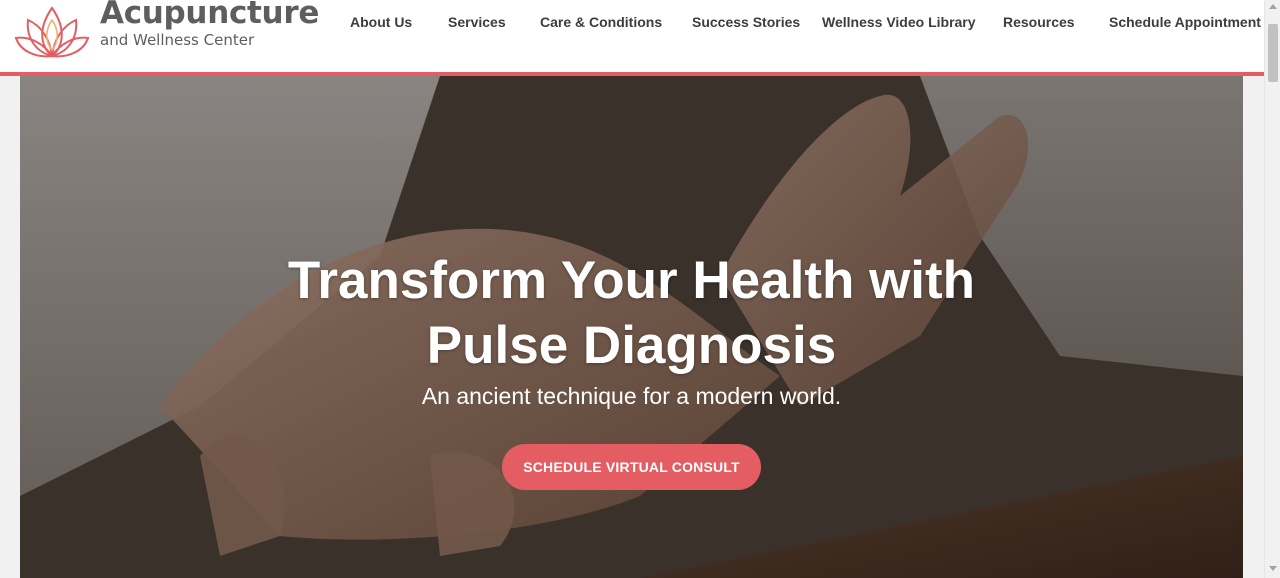  What do you see at coordinates (177, 40) in the screenshot?
I see `brand-subtitle: and Wellness Center` at bounding box center [177, 40].